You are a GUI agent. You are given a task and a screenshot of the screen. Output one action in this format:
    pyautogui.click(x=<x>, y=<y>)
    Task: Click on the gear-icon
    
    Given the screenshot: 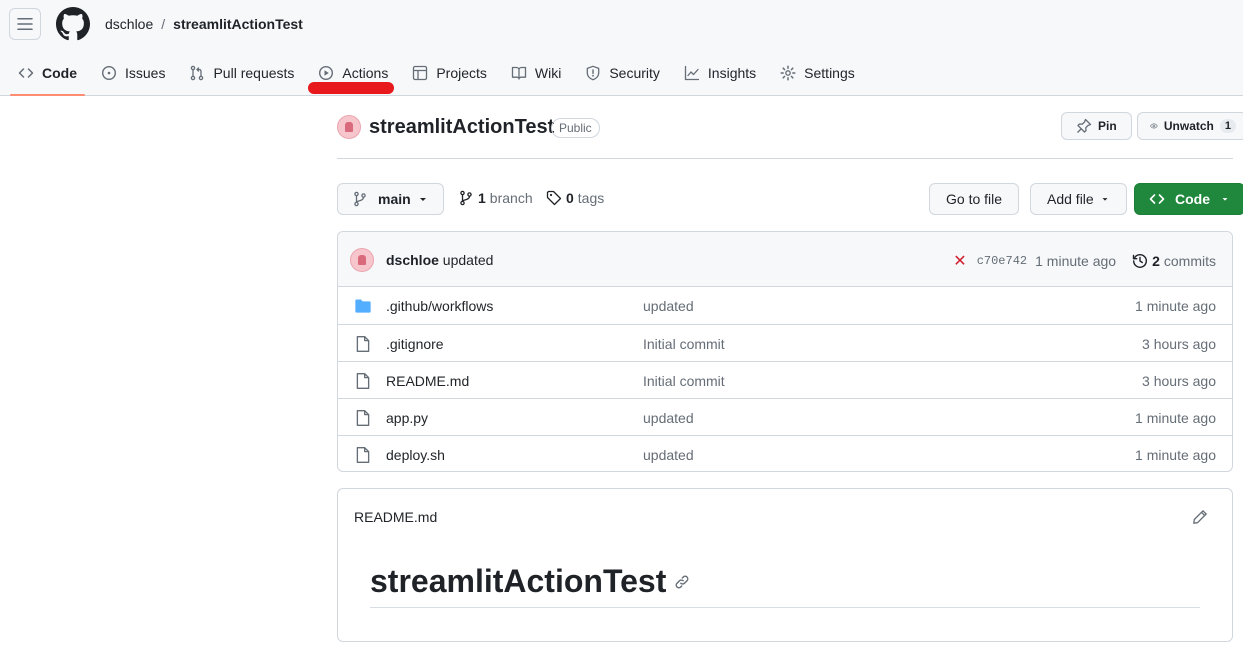 What is the action you would take?
    pyautogui.click(x=788, y=73)
    